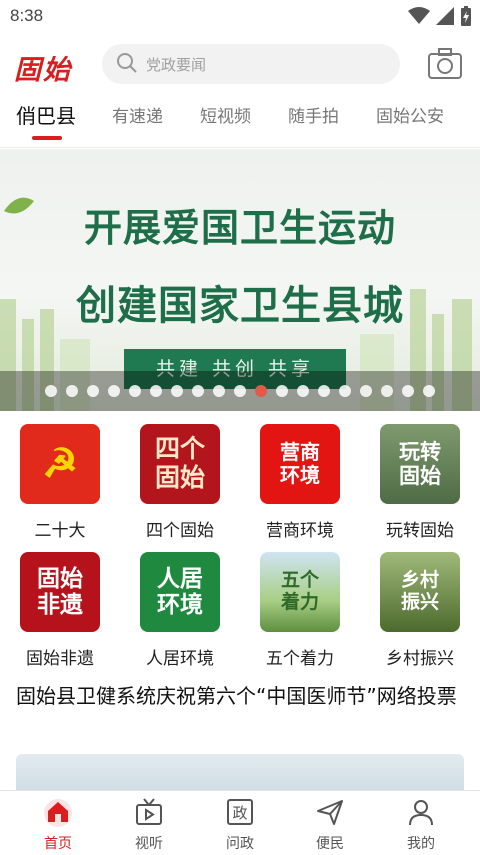  Describe the element at coordinates (410, 114) in the screenshot. I see `tab-public-security: 固始公安` at that location.